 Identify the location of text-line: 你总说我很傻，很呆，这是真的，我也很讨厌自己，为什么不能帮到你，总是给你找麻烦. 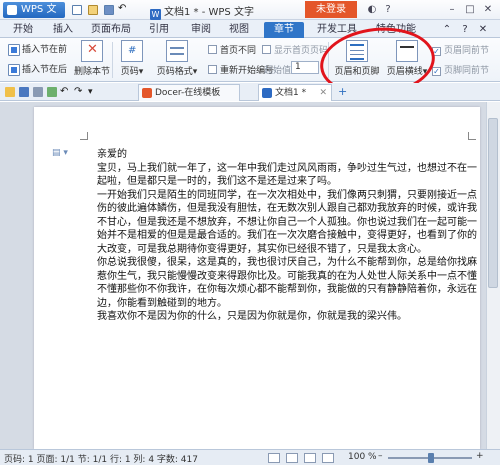
(287, 262).